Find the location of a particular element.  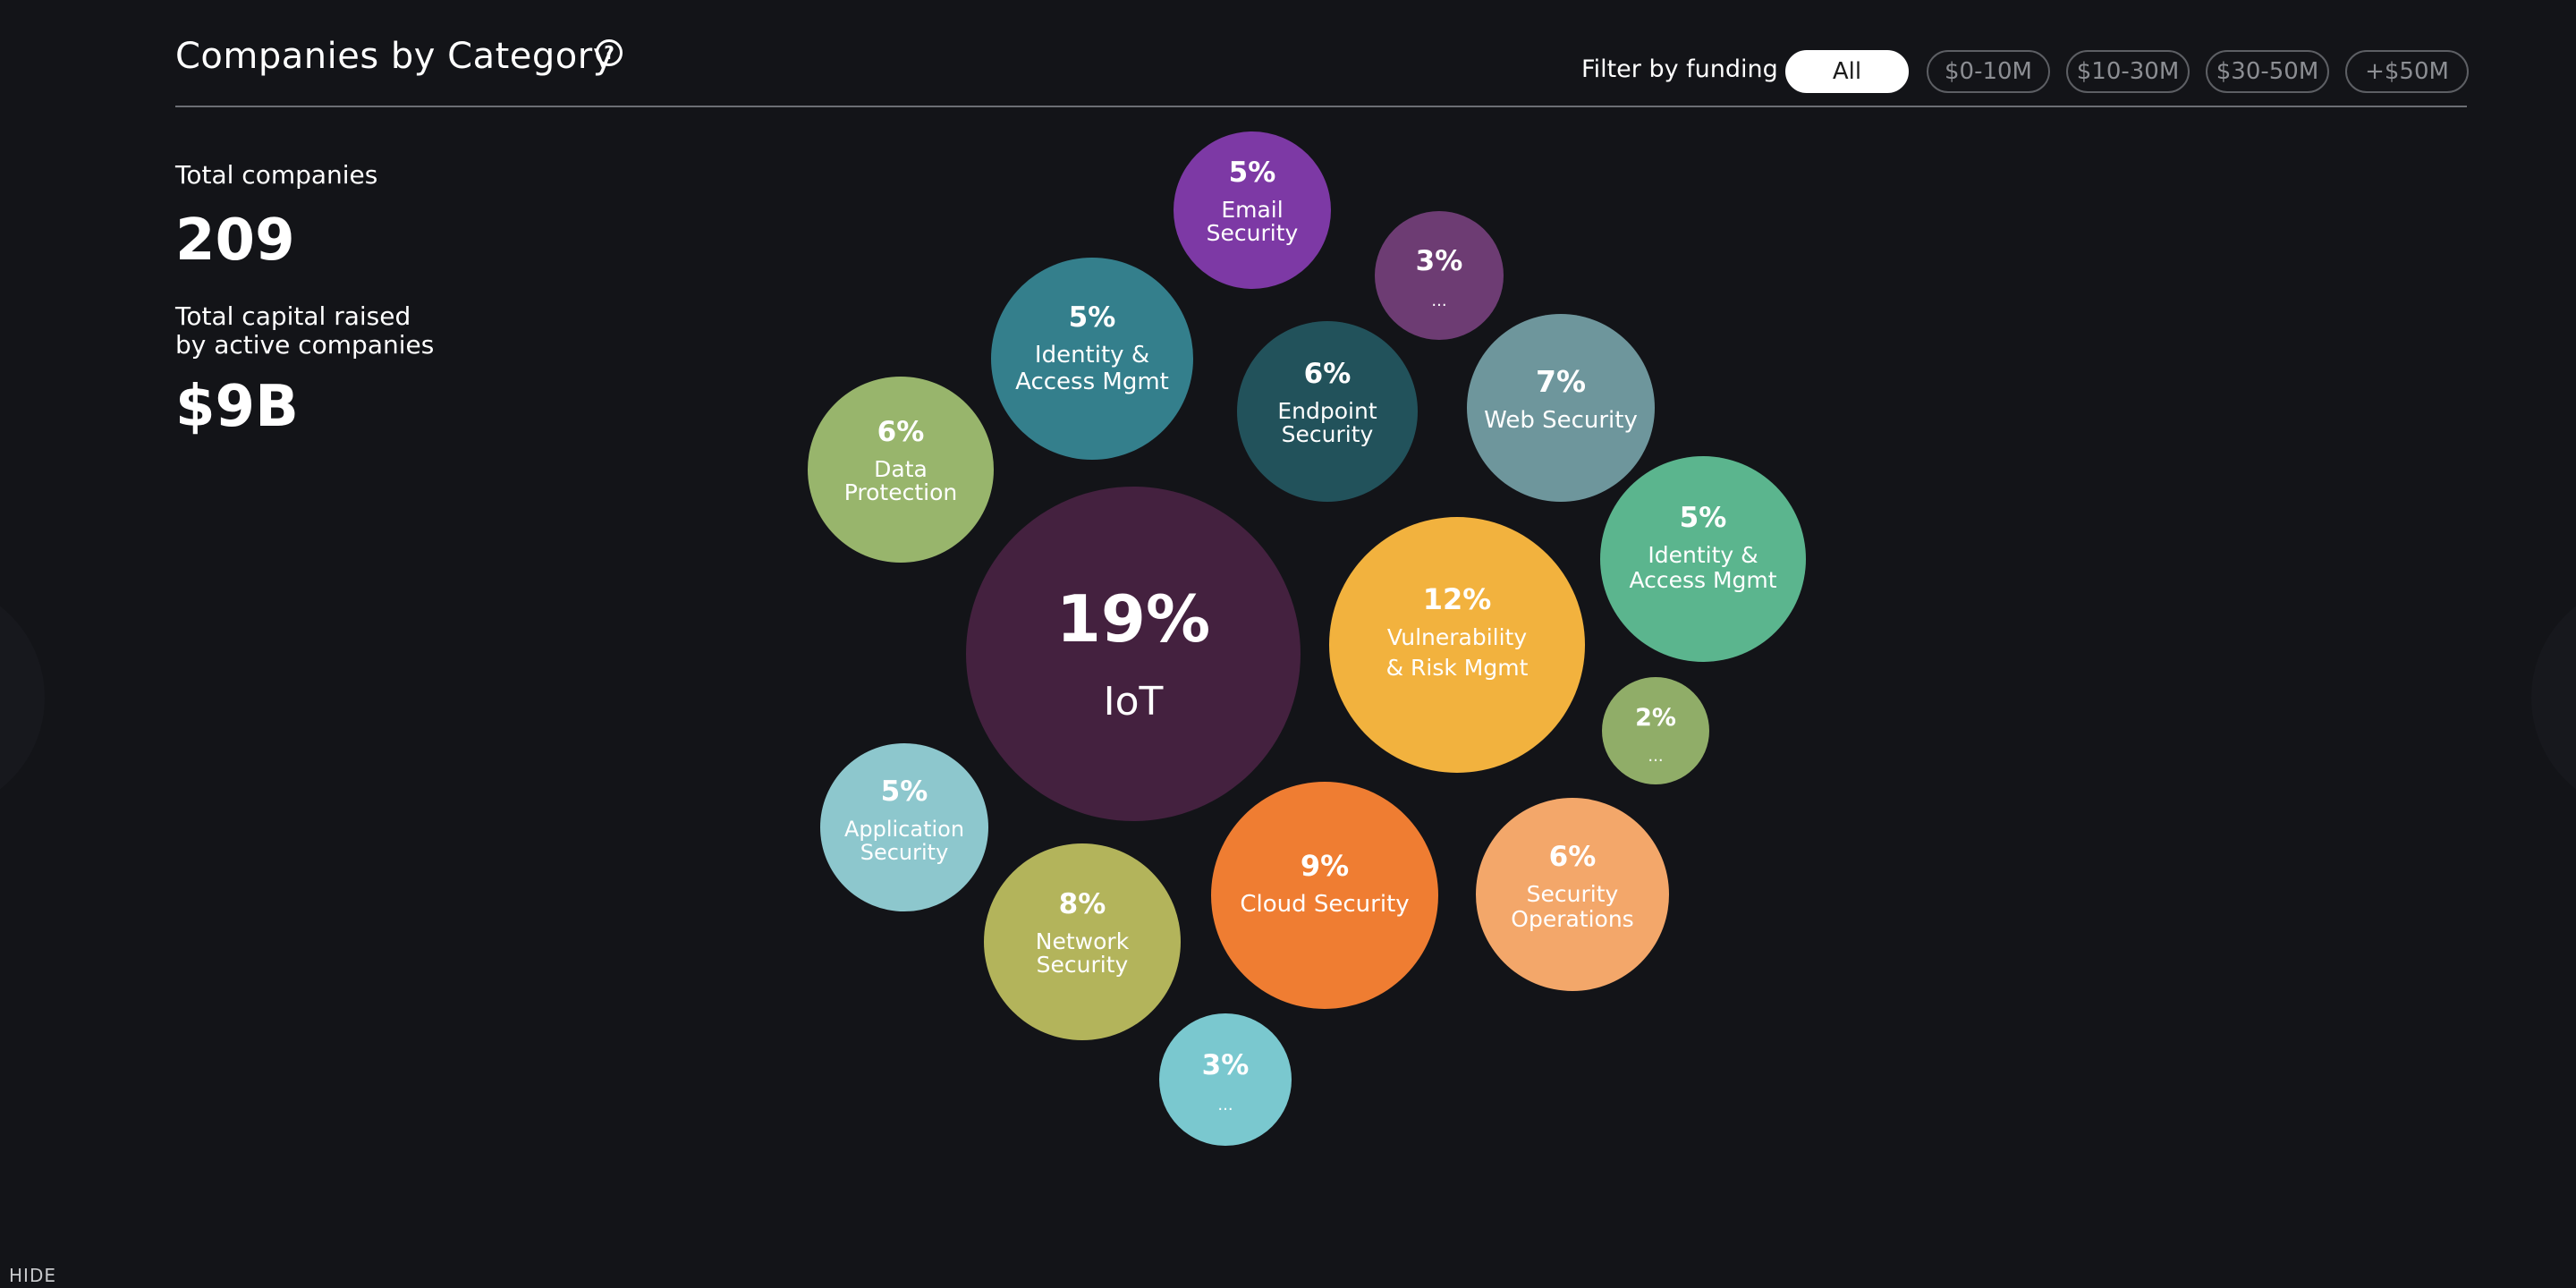

bubble-security-operations: 6% SecurityOperations is located at coordinates (1572, 894).